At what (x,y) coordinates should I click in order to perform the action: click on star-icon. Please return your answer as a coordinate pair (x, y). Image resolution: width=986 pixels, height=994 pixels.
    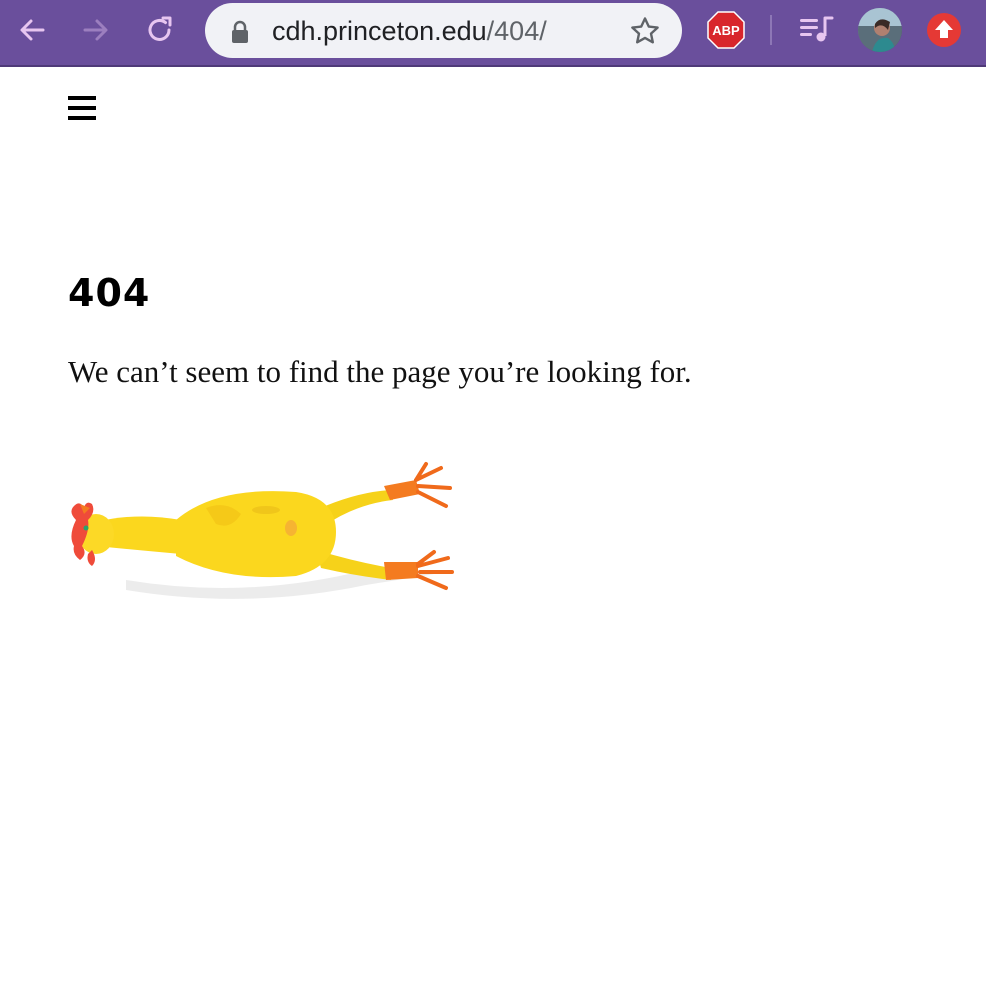
    Looking at the image, I should click on (645, 31).